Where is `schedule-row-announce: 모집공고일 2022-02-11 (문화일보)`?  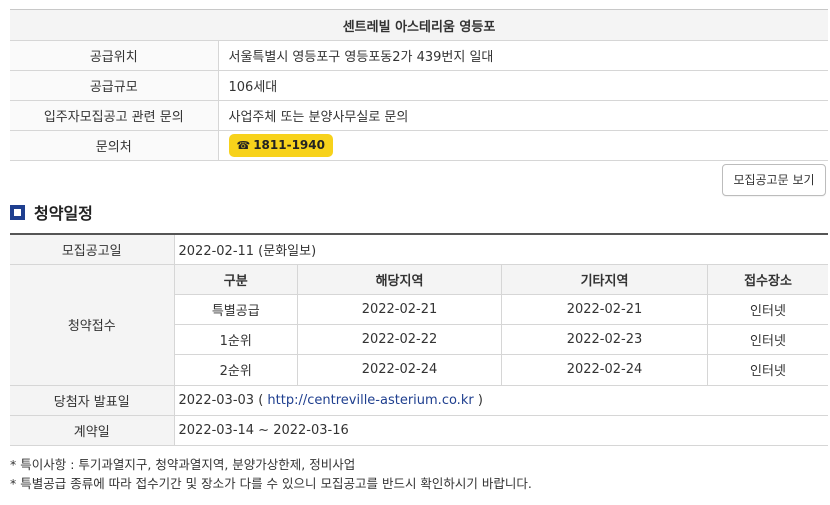
schedule-row-announce: 모집공고일 2022-02-11 (문화일보) is located at coordinates (419, 249).